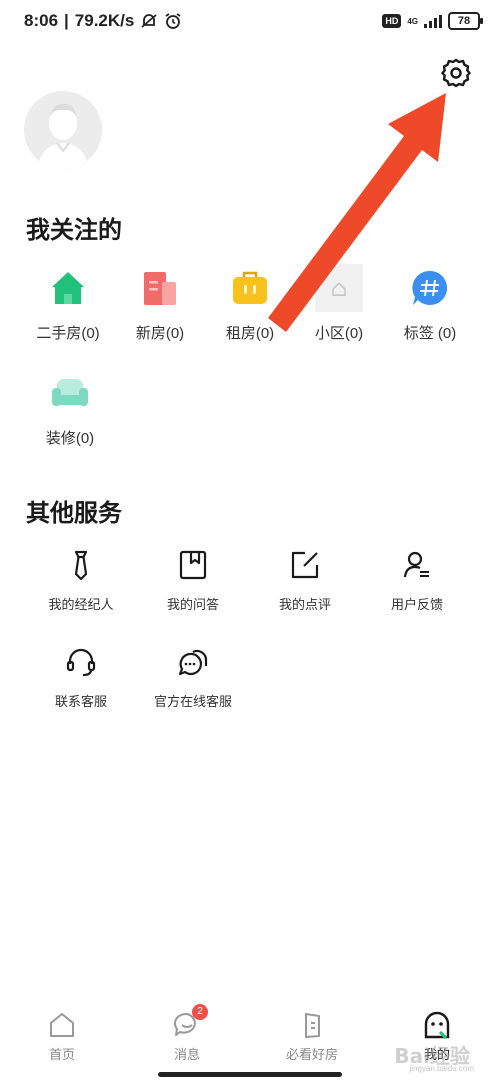 Image resolution: width=500 pixels, height=1084 pixels. I want to click on follow-item-label: 新房(0), so click(160, 333).